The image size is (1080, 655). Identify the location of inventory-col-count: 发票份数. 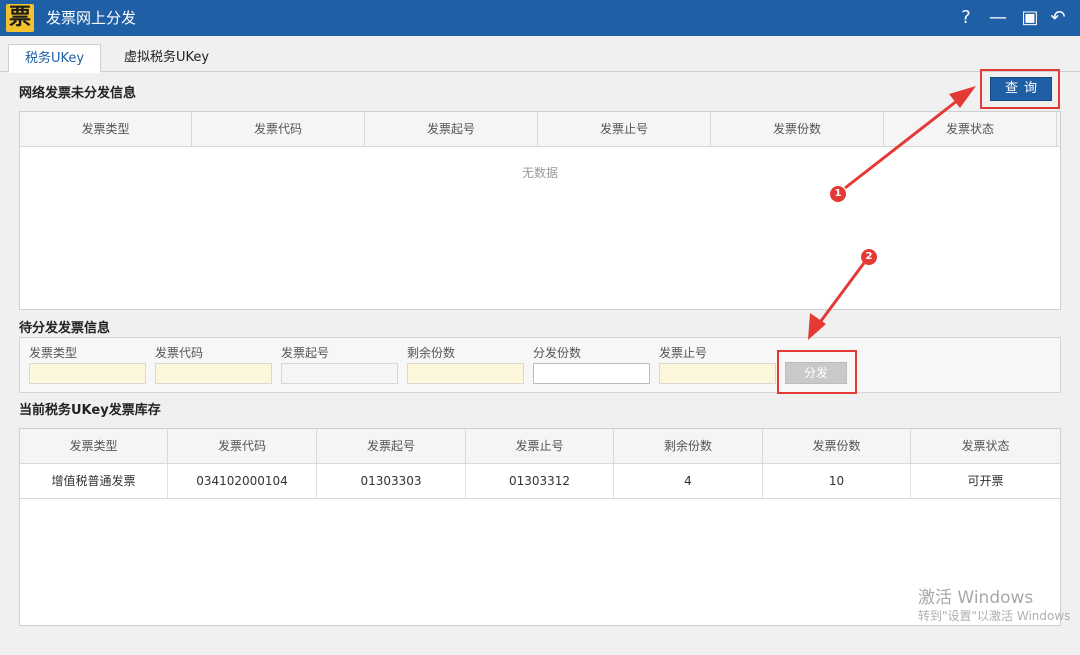
(837, 446).